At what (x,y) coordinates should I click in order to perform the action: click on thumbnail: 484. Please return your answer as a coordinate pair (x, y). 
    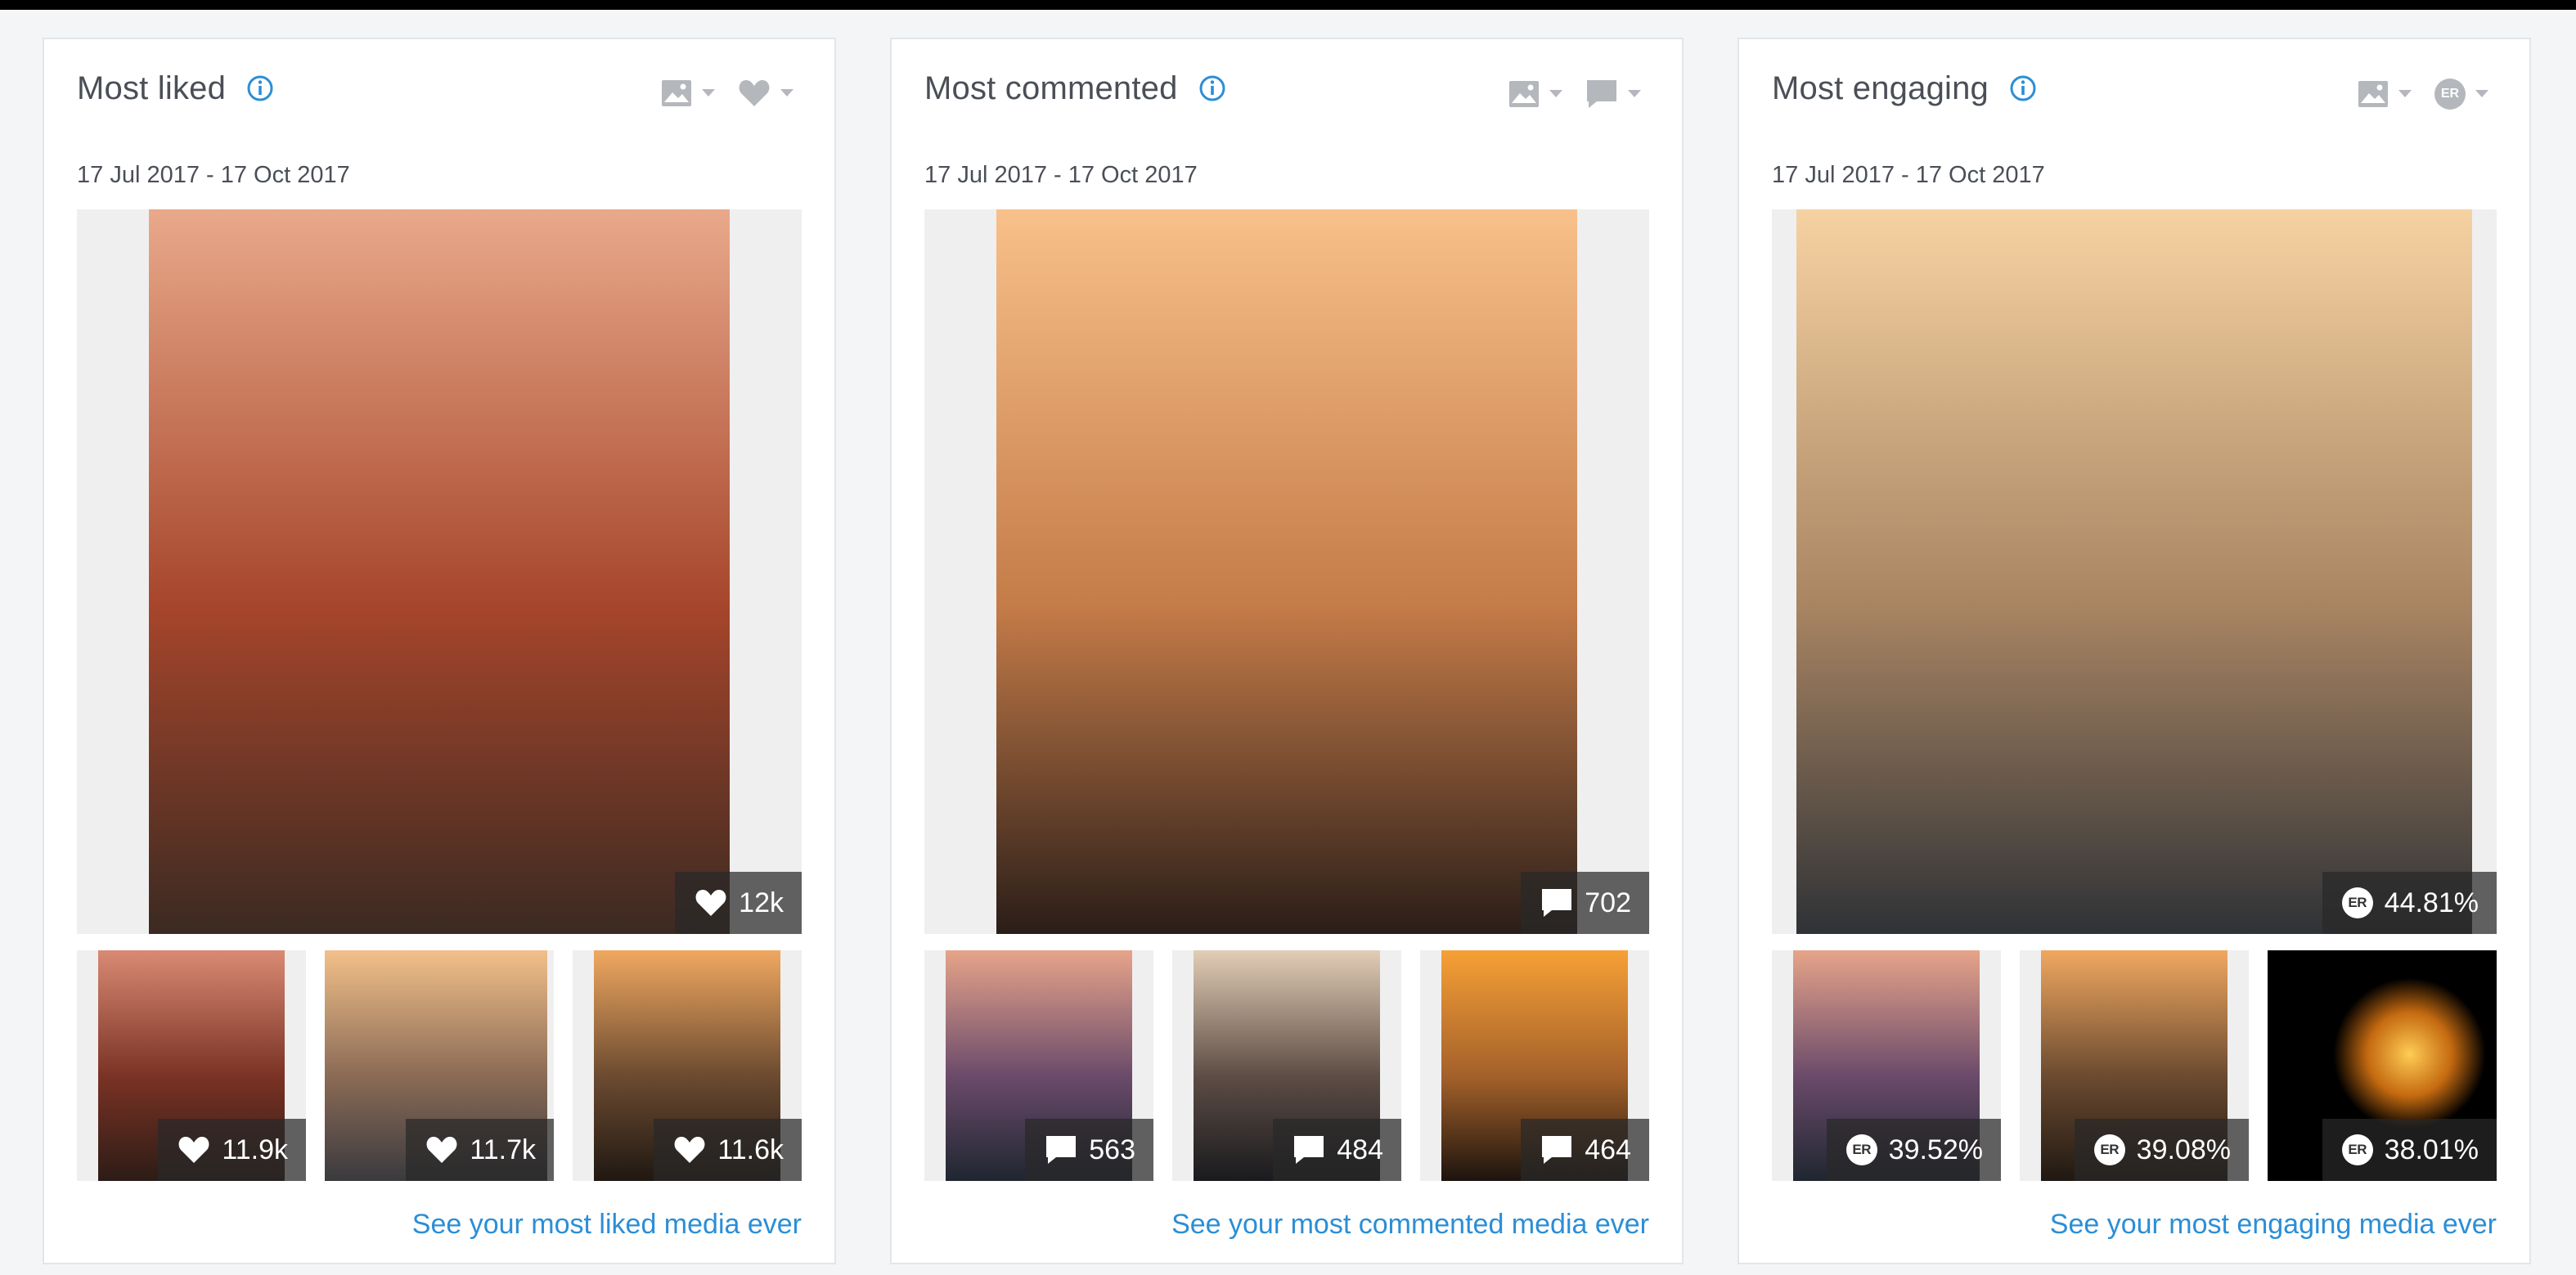
    Looking at the image, I should click on (1287, 1065).